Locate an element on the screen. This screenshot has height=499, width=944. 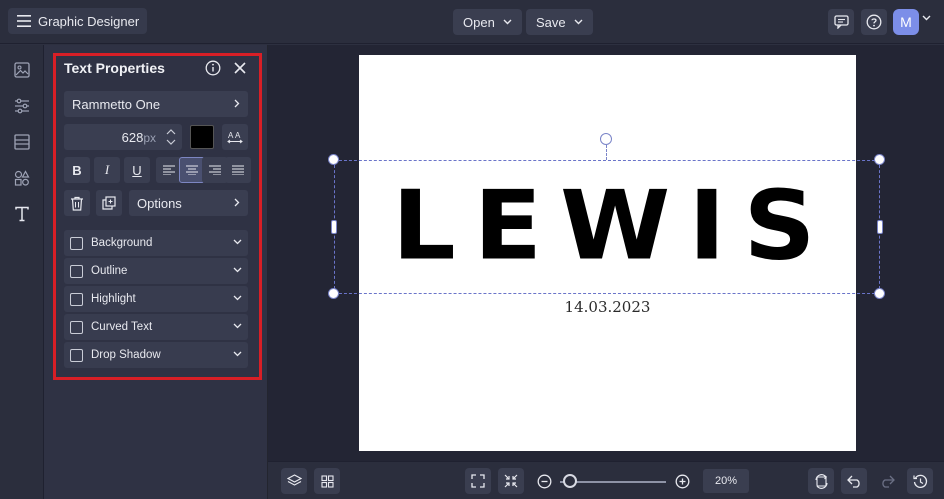
undo-button is located at coordinates (854, 481).